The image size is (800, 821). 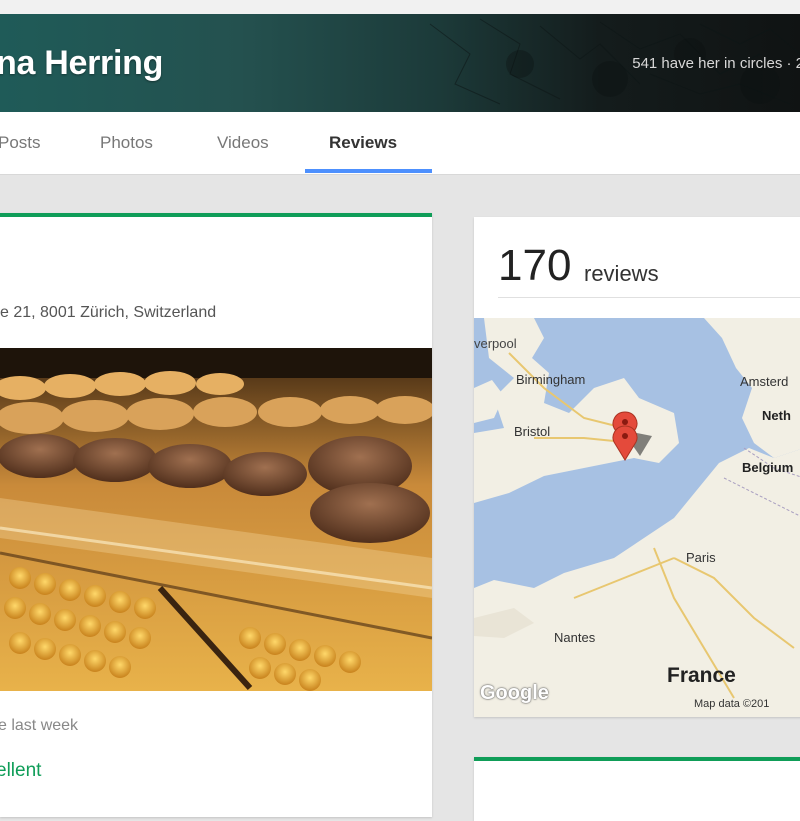 I want to click on review-rating: ellent, so click(x=20, y=771).